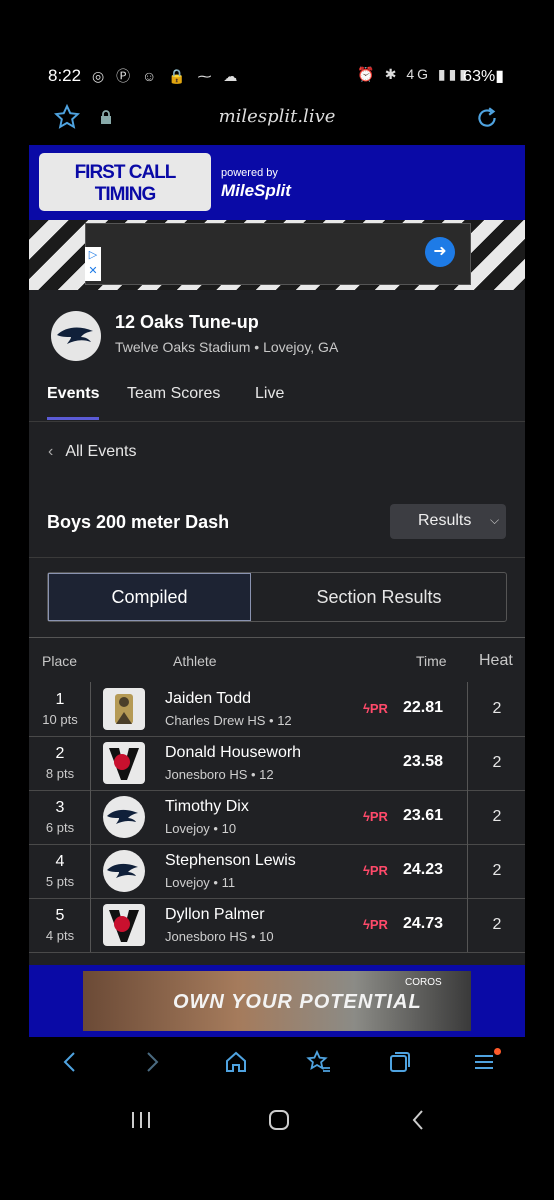 The width and height of the screenshot is (554, 1200). I want to click on result-time: 24.23, so click(423, 869).